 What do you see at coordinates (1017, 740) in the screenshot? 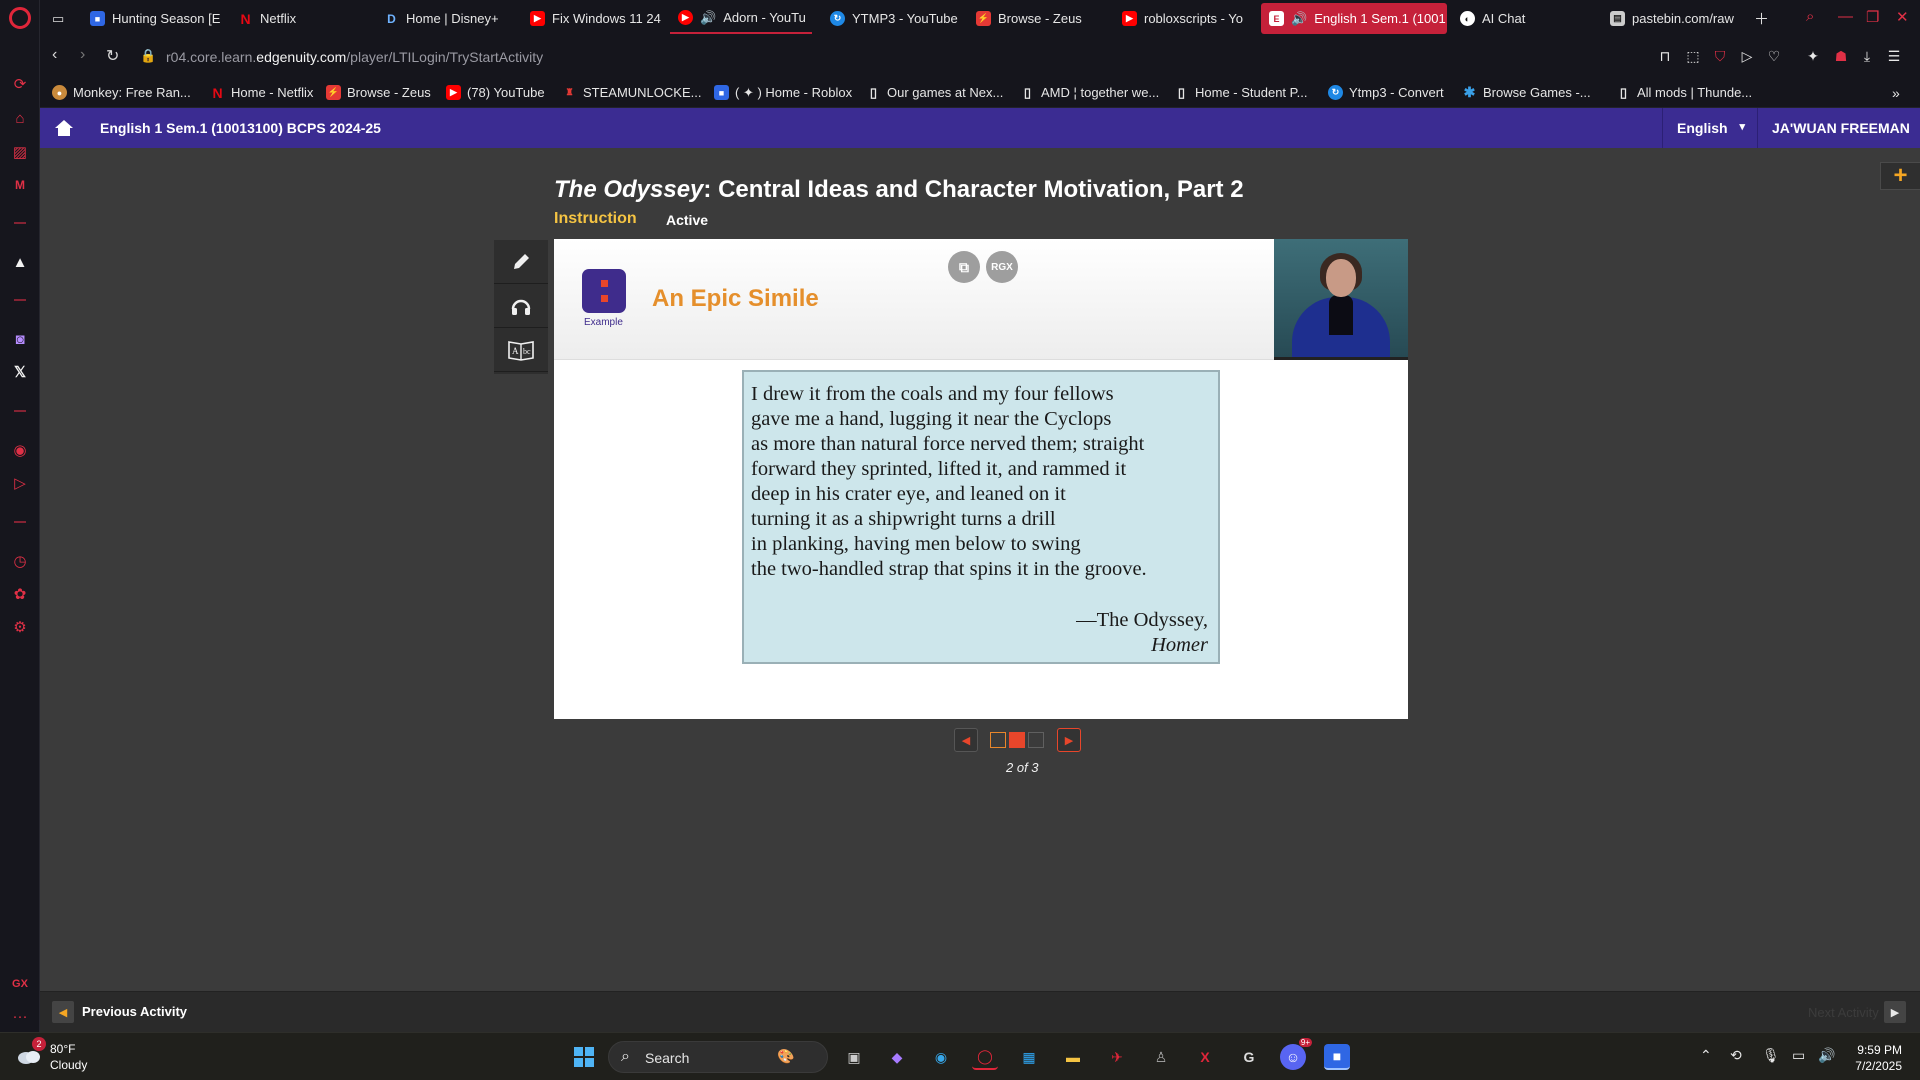
I see `page-dot-2-current` at bounding box center [1017, 740].